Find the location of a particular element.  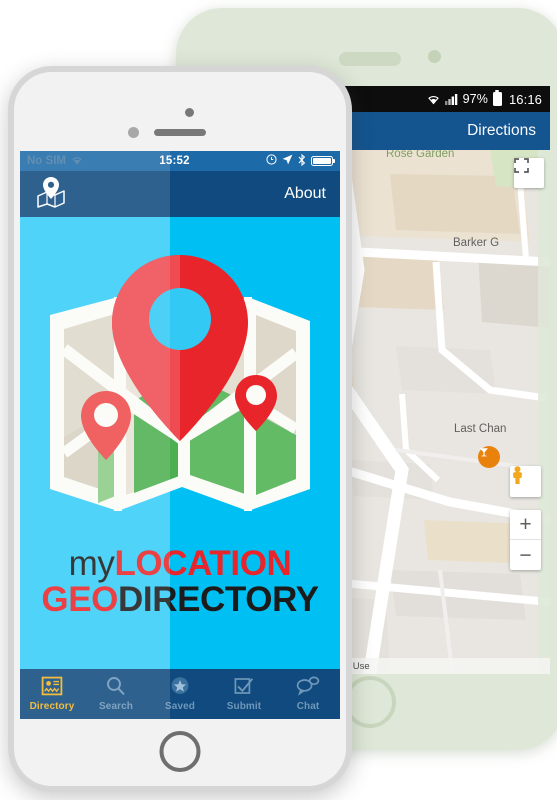

ios-status-bar: No SIM 15:52 is located at coordinates (180, 161).